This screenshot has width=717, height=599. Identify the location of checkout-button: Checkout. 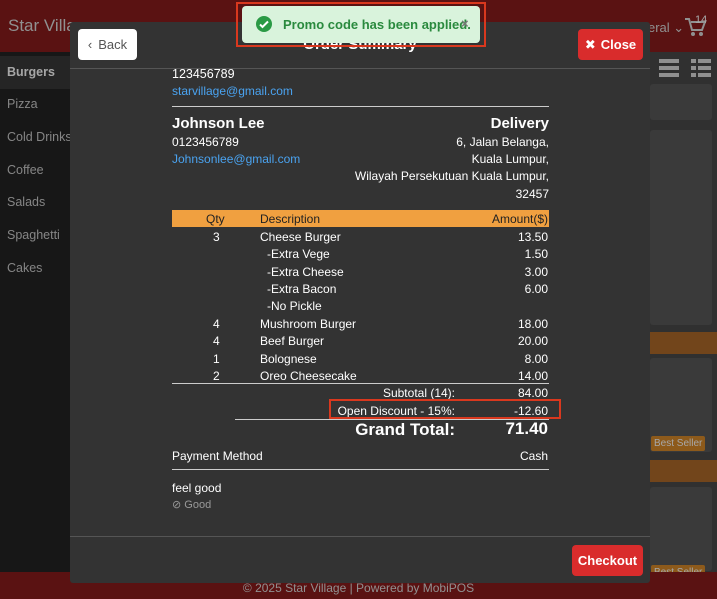
(607, 560).